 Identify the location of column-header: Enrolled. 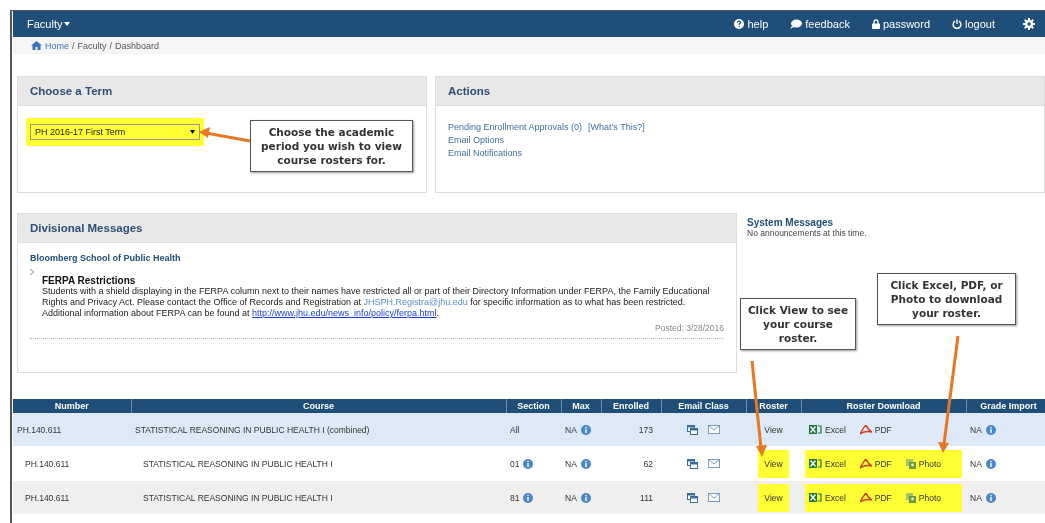
(631, 406).